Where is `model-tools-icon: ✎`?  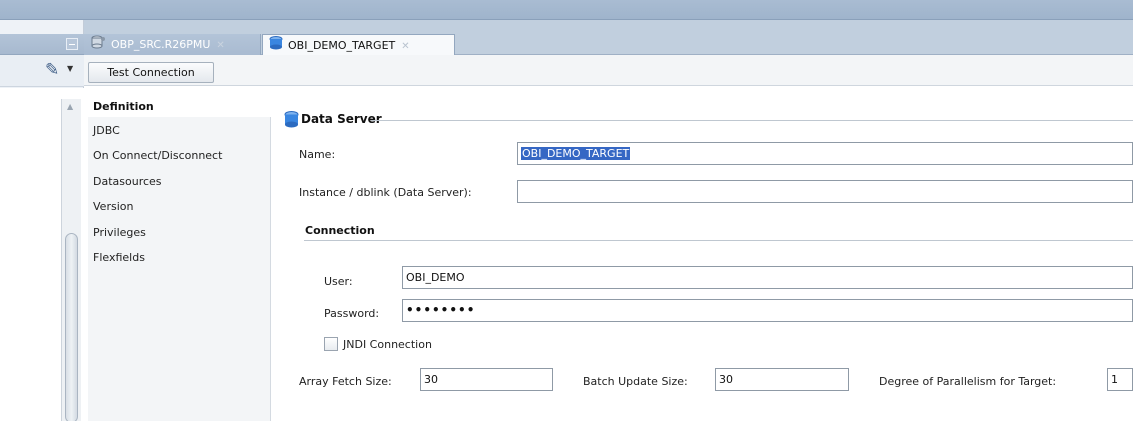 model-tools-icon: ✎ is located at coordinates (52, 70).